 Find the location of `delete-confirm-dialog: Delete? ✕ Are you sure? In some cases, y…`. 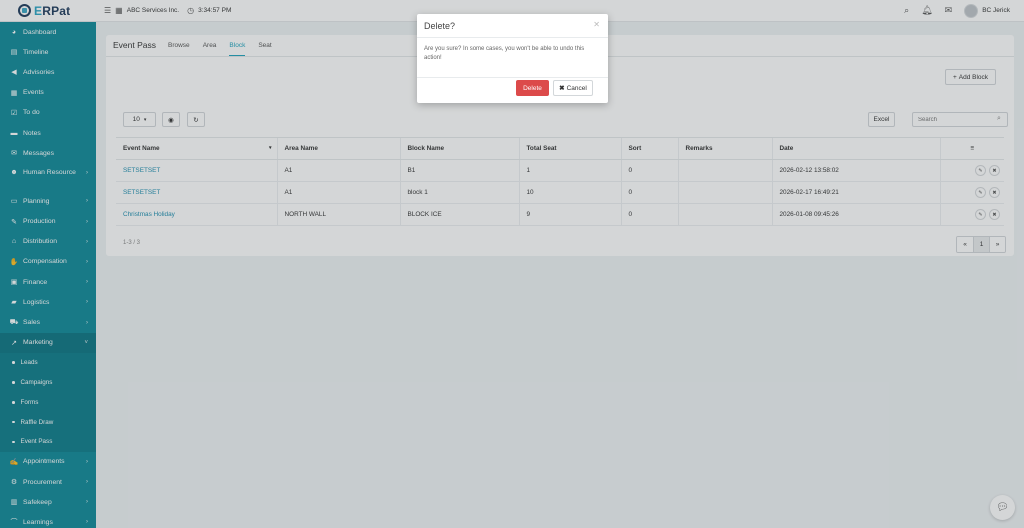

delete-confirm-dialog: Delete? ✕ Are you sure? In some cases, y… is located at coordinates (512, 58).